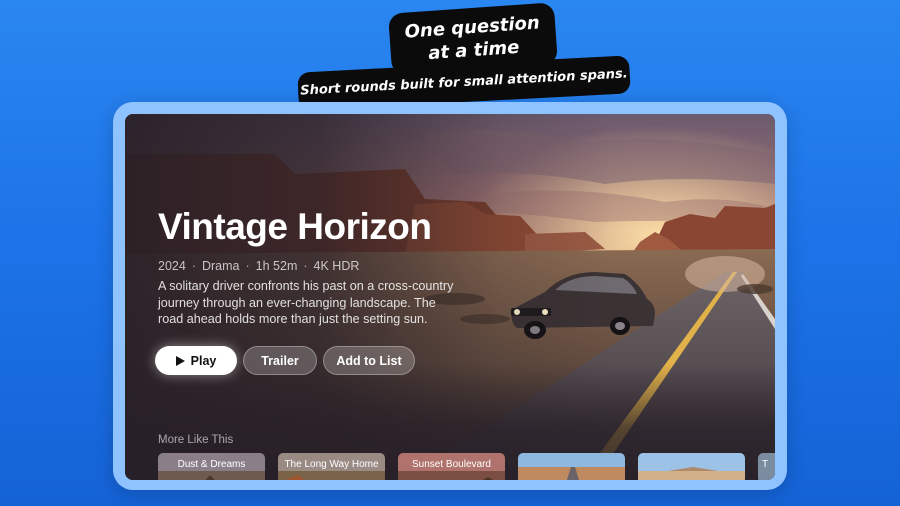  What do you see at coordinates (369, 360) in the screenshot?
I see `add-to-list-button: Add to List` at bounding box center [369, 360].